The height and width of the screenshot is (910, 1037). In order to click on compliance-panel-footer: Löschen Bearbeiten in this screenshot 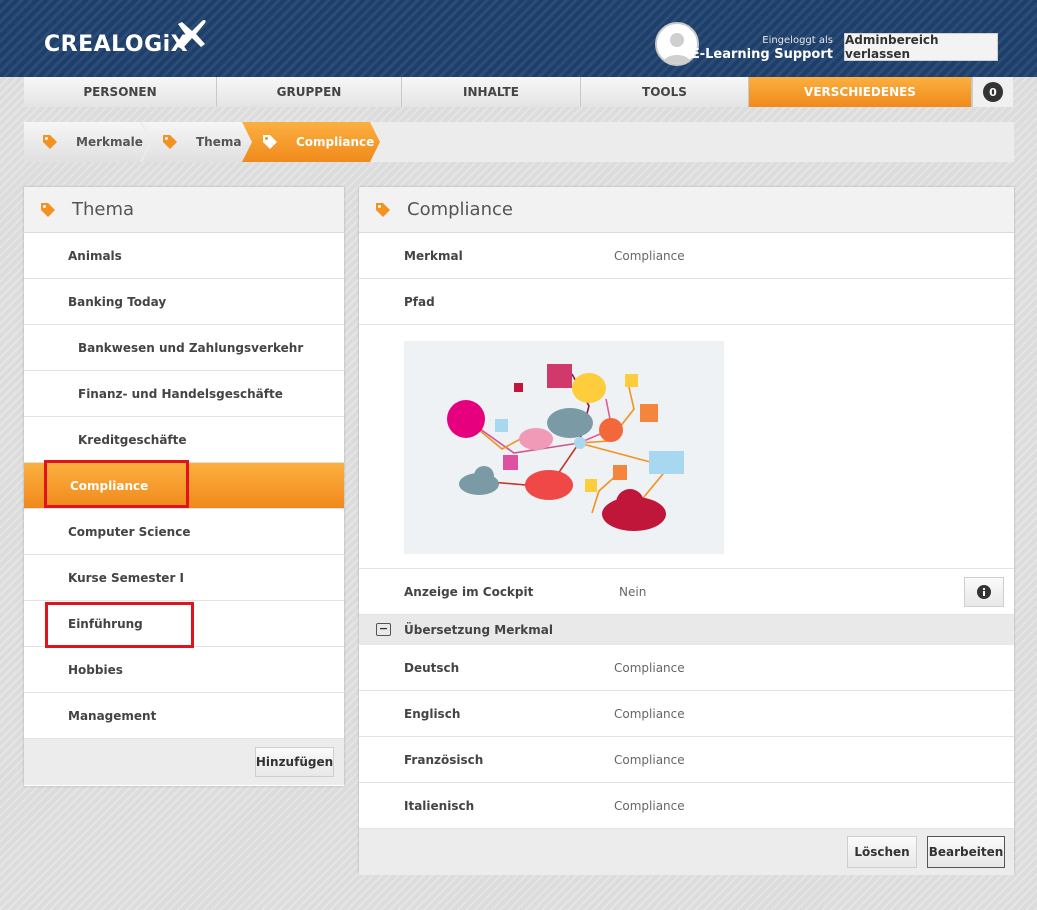, I will do `click(686, 852)`.